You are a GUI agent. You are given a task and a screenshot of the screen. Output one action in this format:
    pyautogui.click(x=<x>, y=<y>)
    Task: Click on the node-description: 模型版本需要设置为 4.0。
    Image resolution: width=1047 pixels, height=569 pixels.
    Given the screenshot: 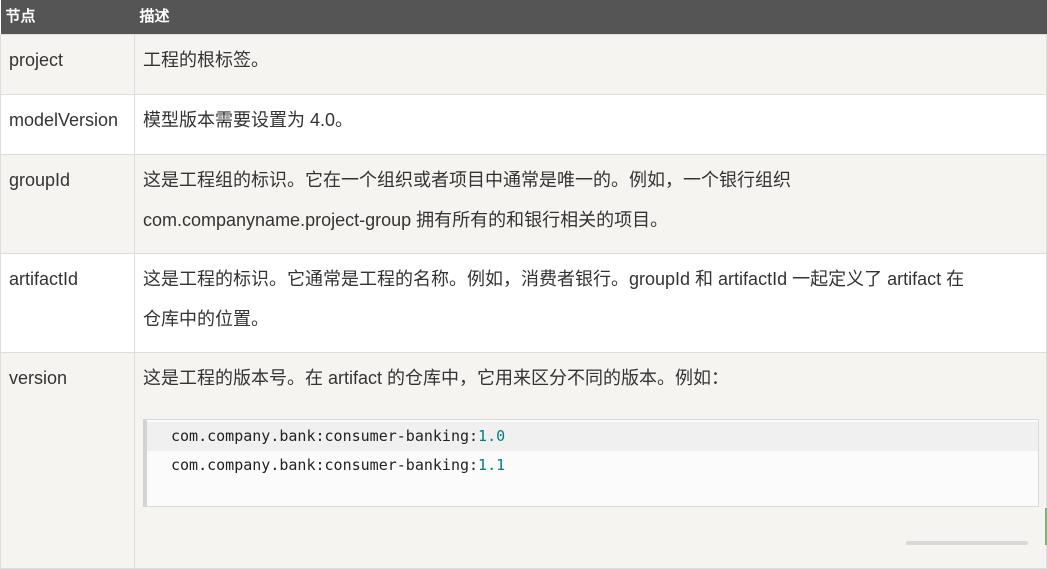 What is the action you would take?
    pyautogui.click(x=248, y=120)
    